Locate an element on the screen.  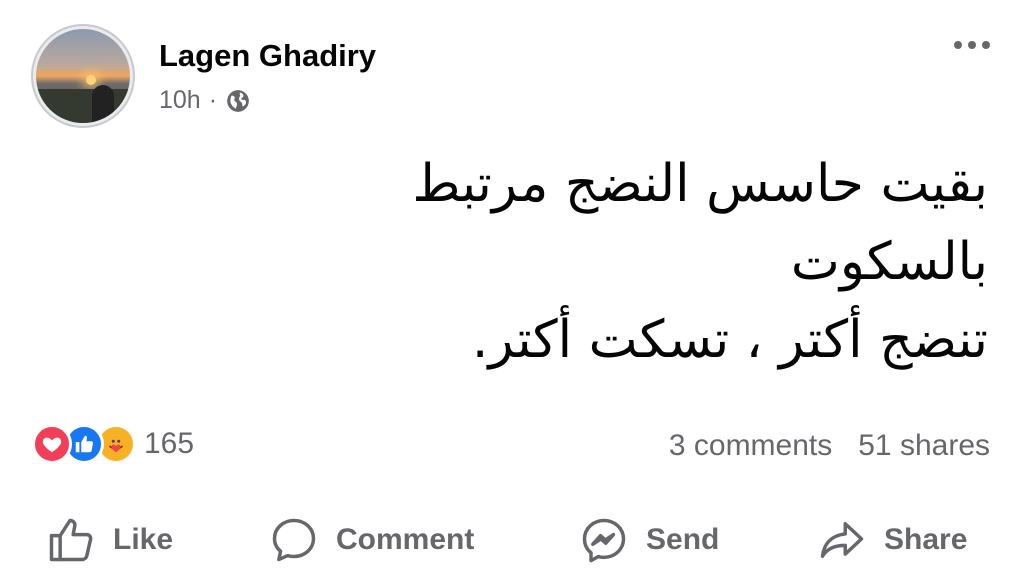
more-options-button is located at coordinates (972, 45).